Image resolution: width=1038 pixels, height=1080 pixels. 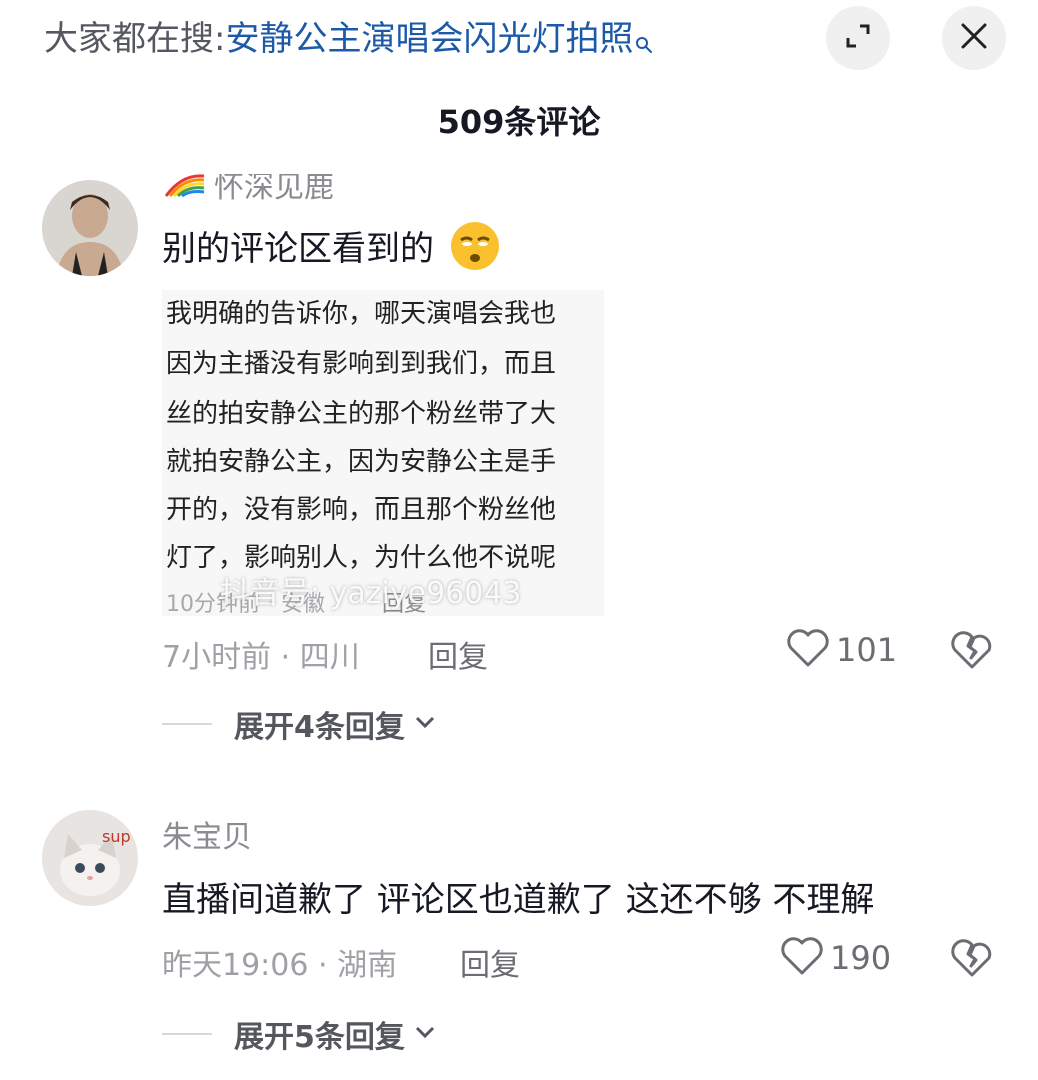 What do you see at coordinates (184, 187) in the screenshot?
I see `rainbow-icon` at bounding box center [184, 187].